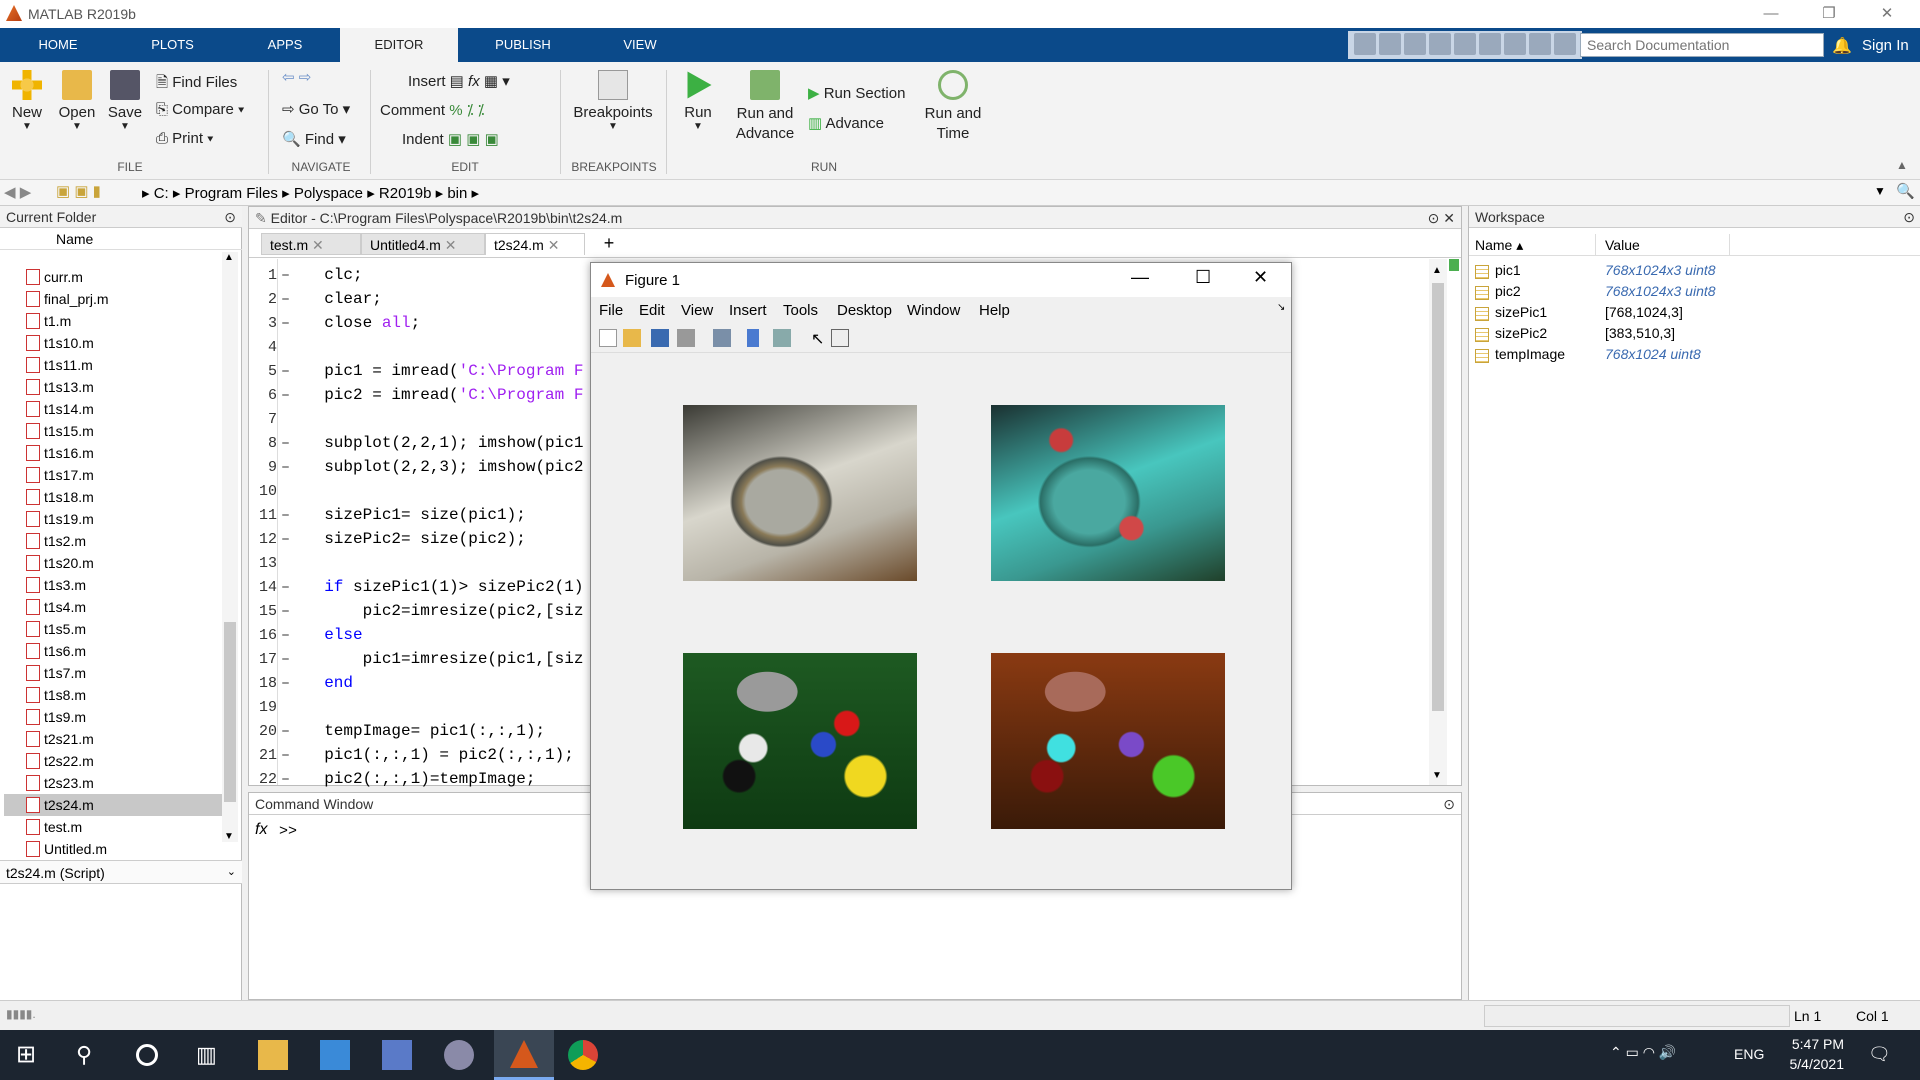 The image size is (1920, 1080). Describe the element at coordinates (184, 138) in the screenshot. I see `print-button: ⎙ Print ▾` at that location.